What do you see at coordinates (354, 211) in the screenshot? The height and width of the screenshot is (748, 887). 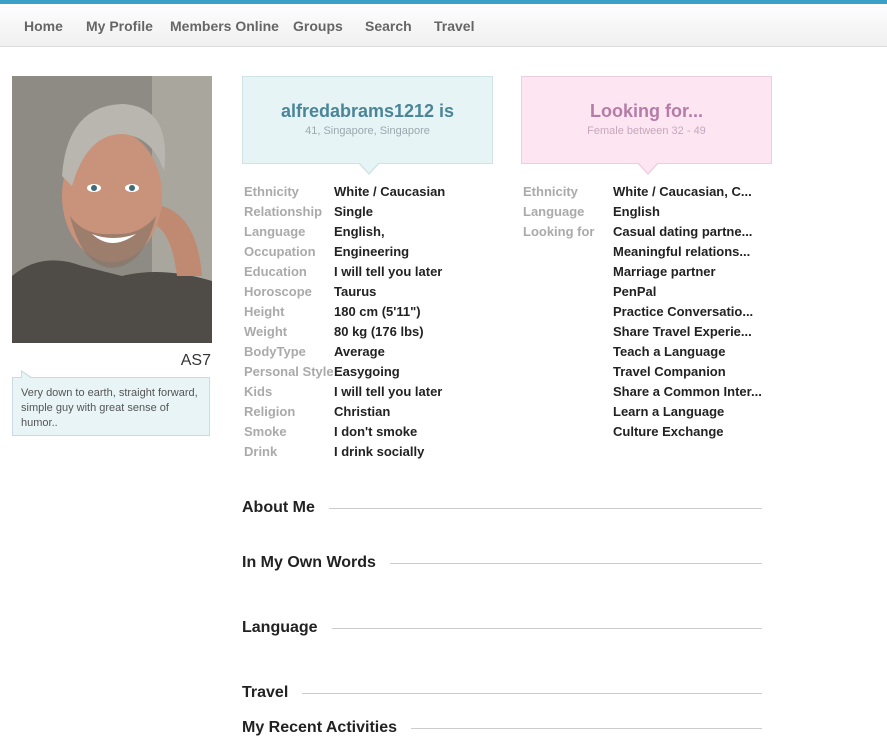 I see `profile-attr-value: Single` at bounding box center [354, 211].